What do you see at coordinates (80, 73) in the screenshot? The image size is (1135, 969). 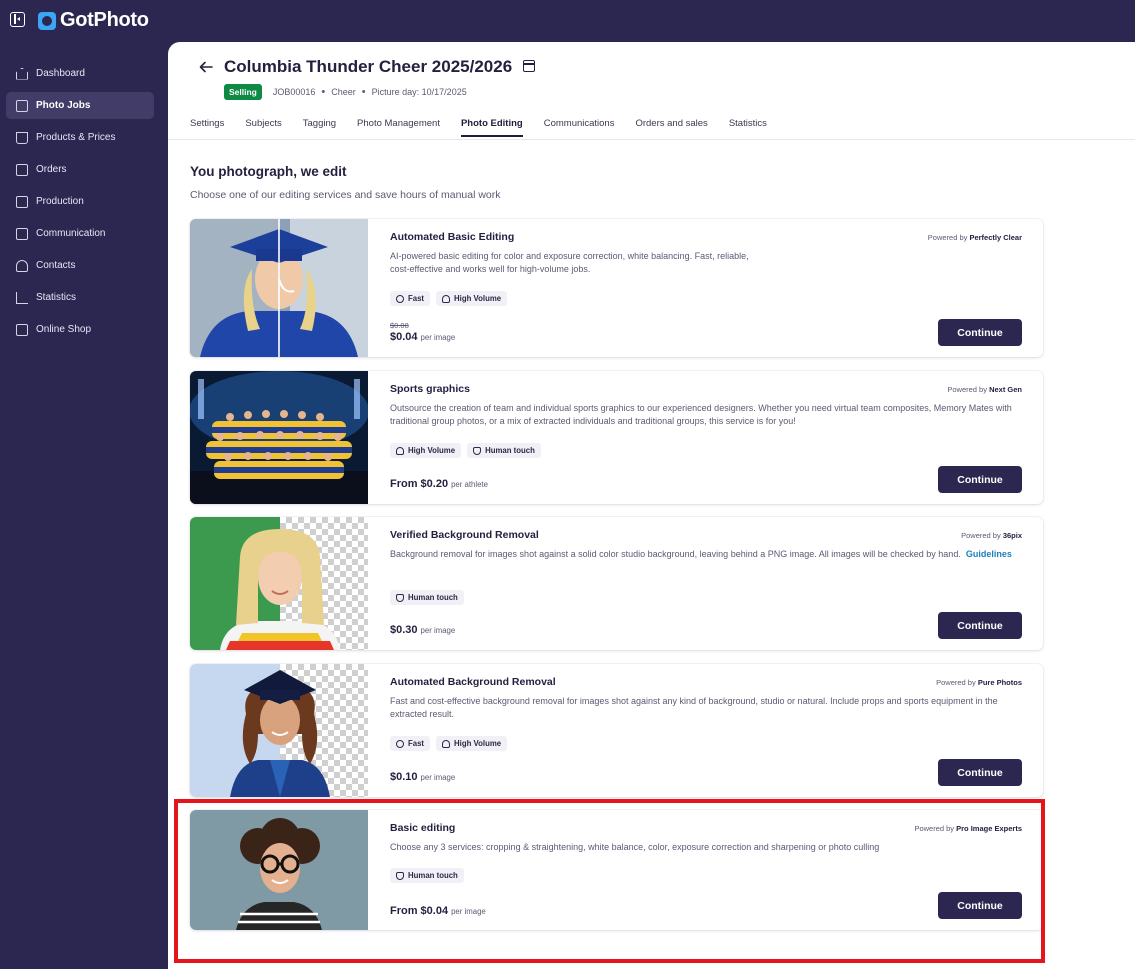 I see `sidebar-item-dashboard: Dashboard` at bounding box center [80, 73].